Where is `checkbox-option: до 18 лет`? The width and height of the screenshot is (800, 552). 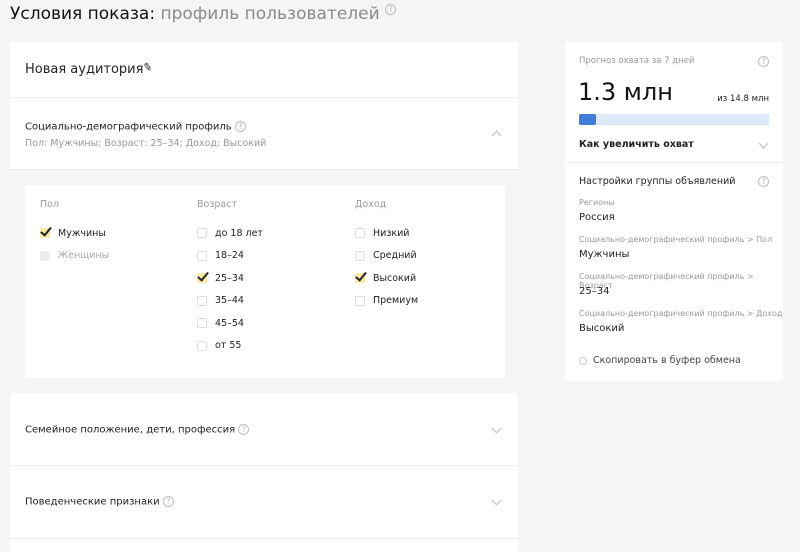
checkbox-option: до 18 лет is located at coordinates (230, 233).